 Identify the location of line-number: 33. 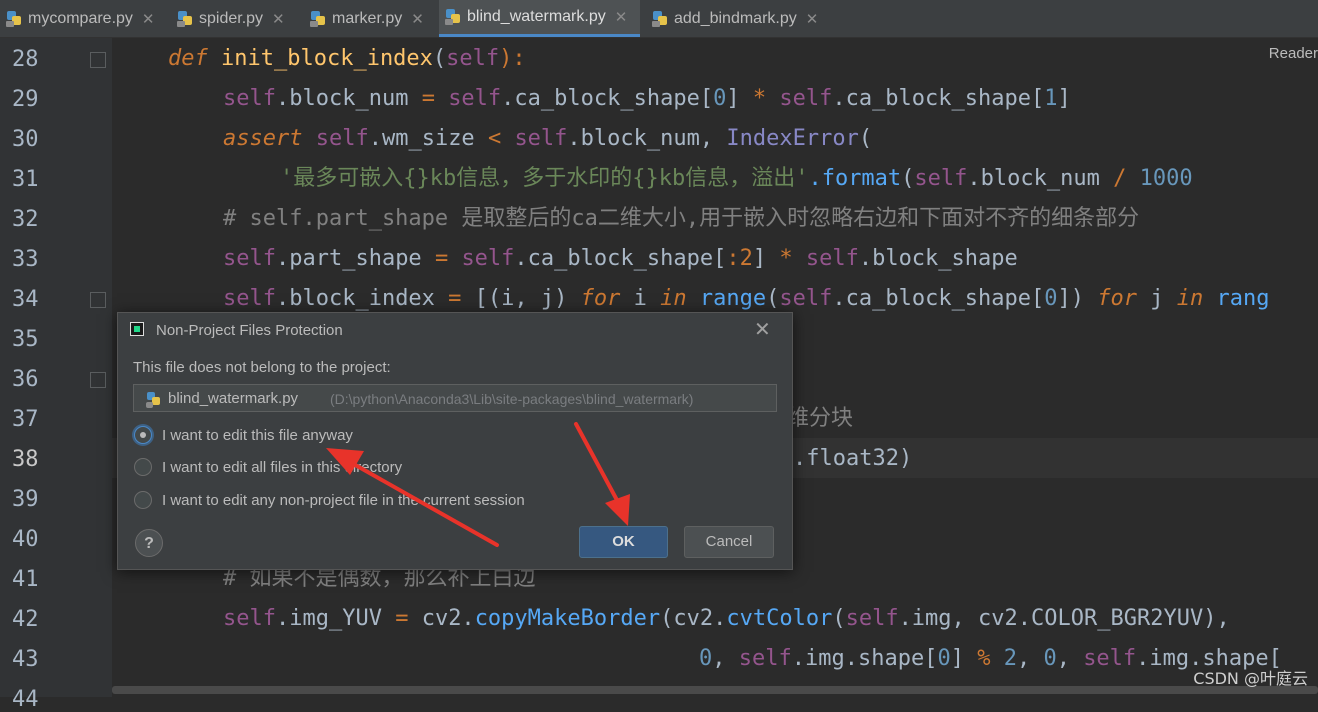
(25, 259).